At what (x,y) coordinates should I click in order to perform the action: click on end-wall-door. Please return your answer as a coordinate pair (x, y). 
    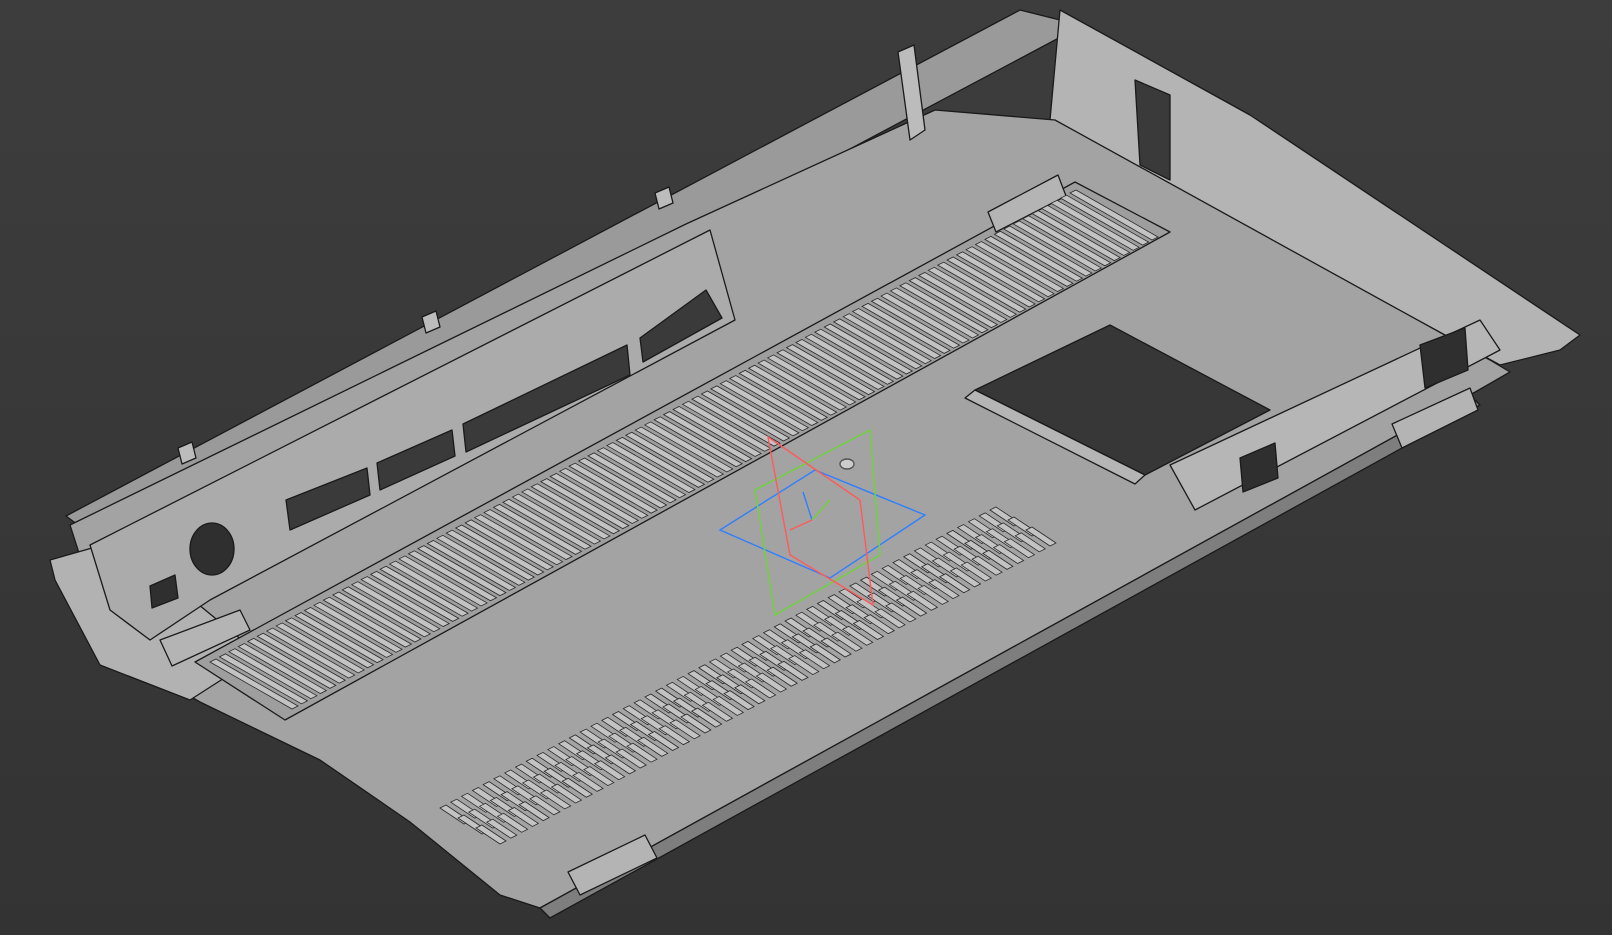
    Looking at the image, I should click on (1152, 130).